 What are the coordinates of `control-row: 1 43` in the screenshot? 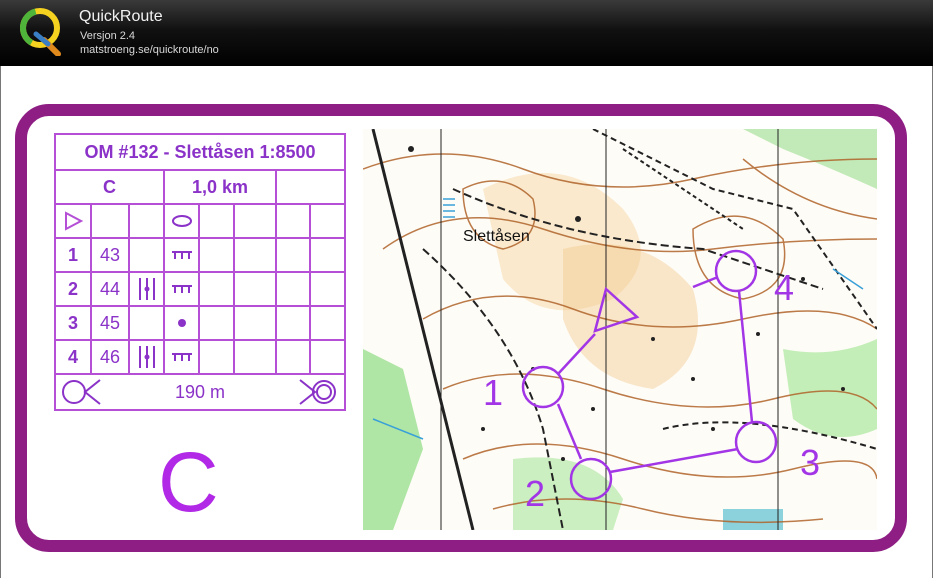 It's located at (200, 256).